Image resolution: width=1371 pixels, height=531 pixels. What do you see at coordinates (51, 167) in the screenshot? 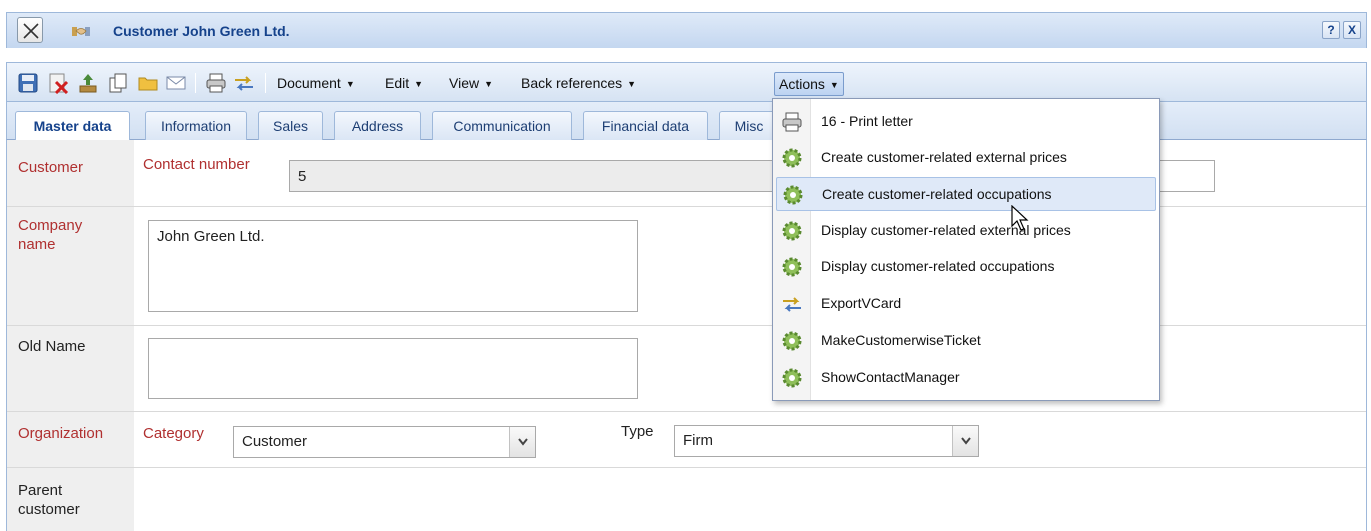
I see `customer-label: Customer` at bounding box center [51, 167].